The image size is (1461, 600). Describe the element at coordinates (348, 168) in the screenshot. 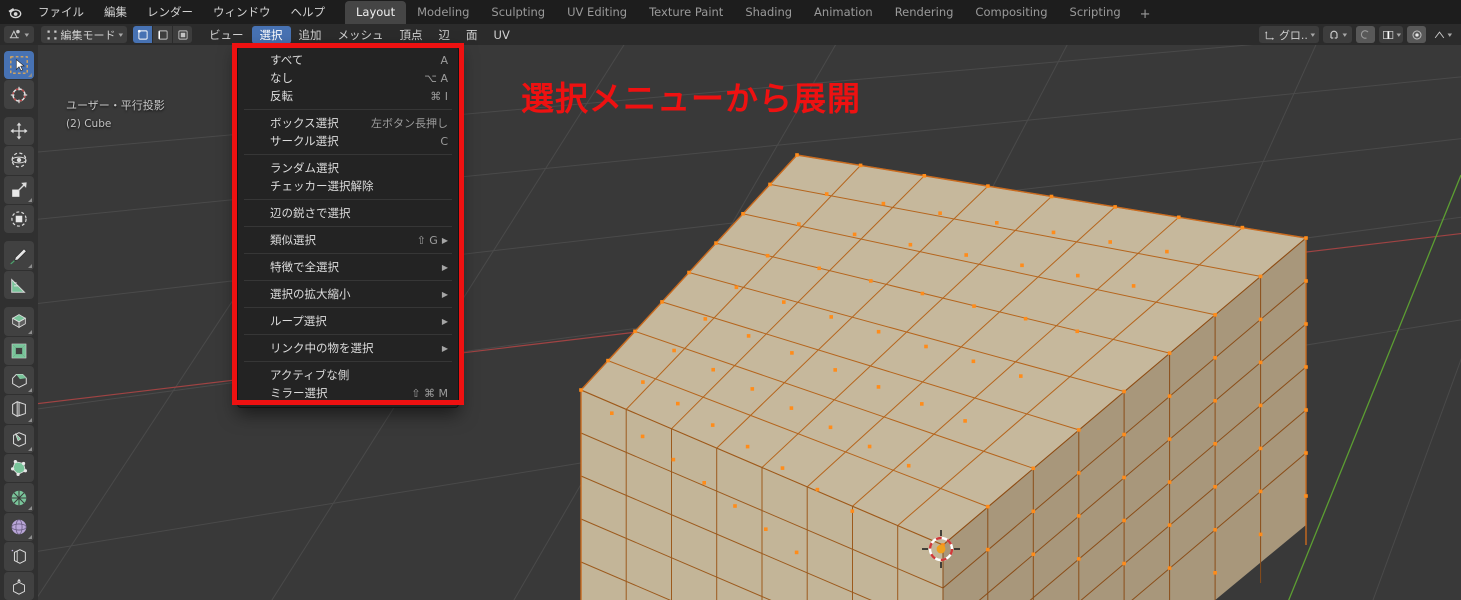

I see `menu-item-select-random: ランダム選択` at that location.